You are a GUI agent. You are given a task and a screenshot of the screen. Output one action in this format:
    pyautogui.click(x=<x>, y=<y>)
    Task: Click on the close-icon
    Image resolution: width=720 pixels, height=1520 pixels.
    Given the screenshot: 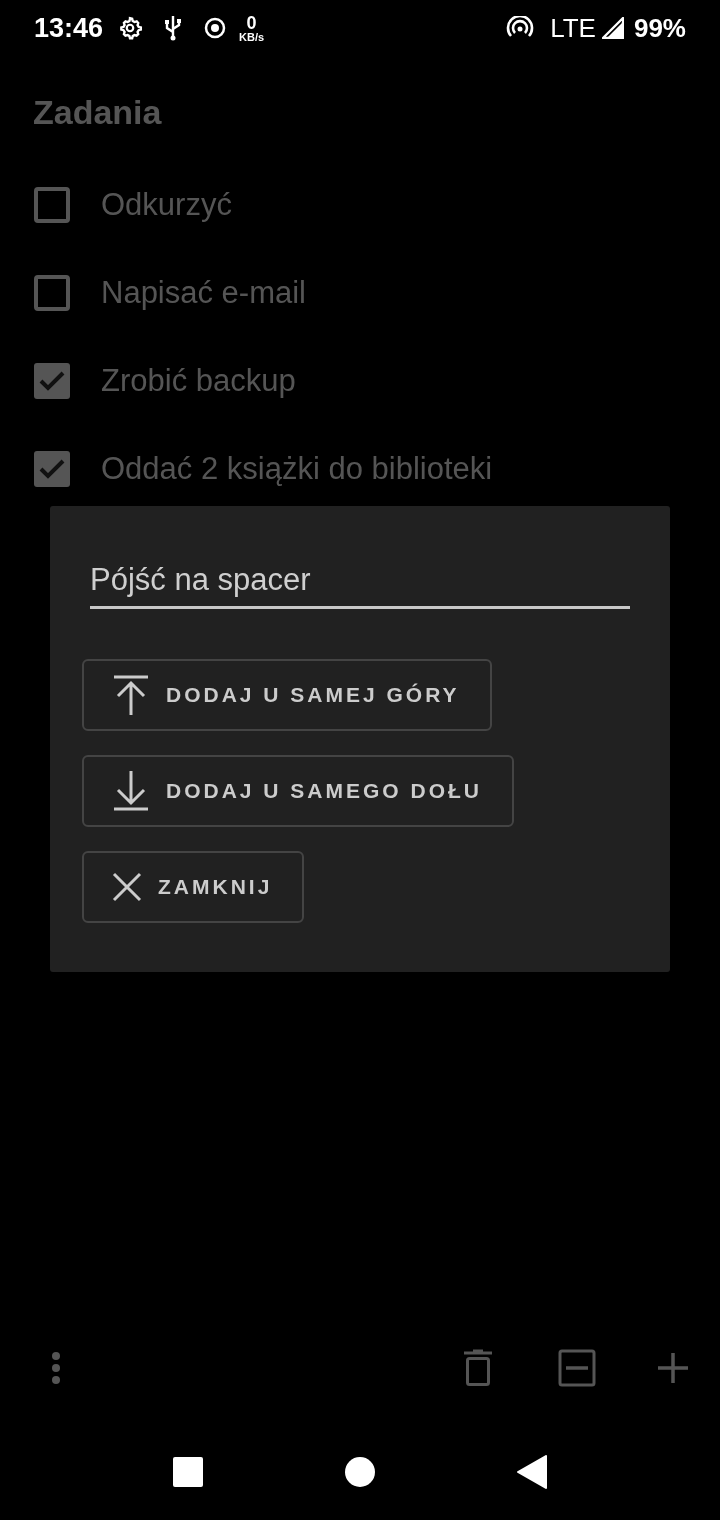 What is the action you would take?
    pyautogui.click(x=127, y=887)
    